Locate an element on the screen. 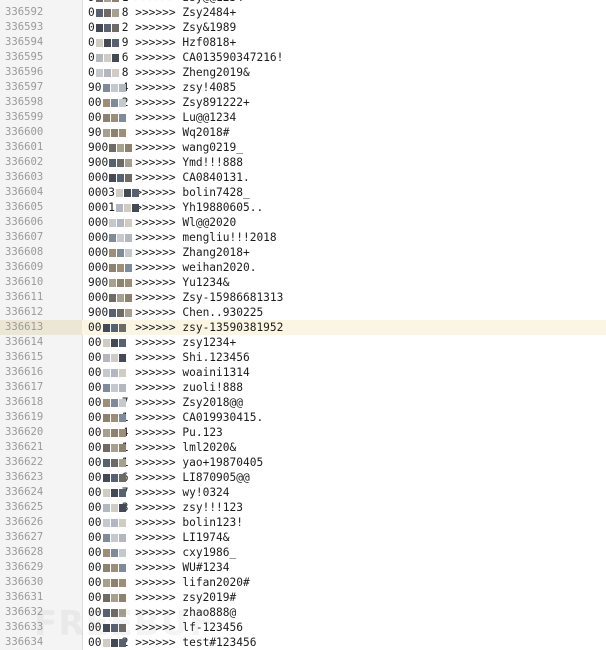  editor-line: 336610 900 >>>>>> Yu1234& is located at coordinates (303, 282).